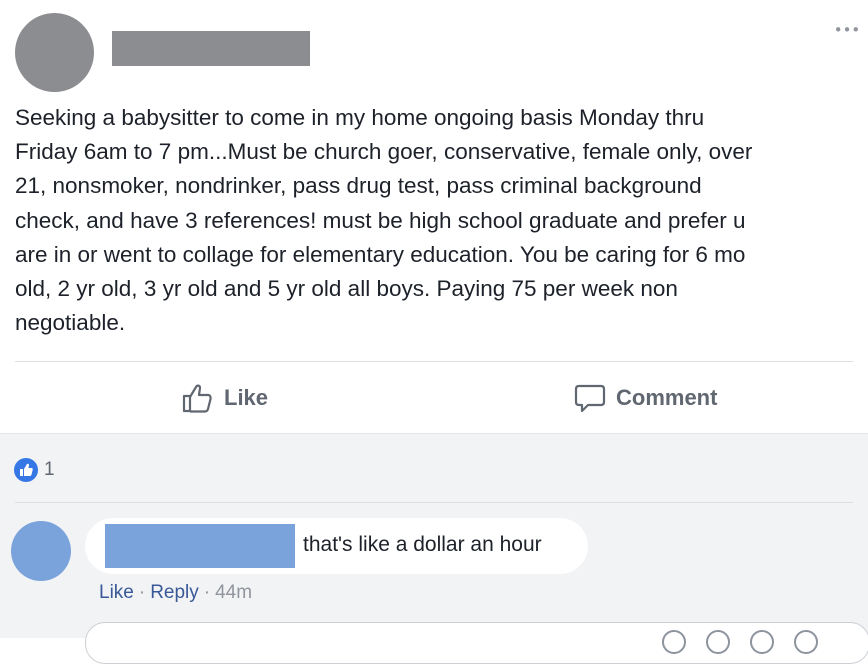 Image resolution: width=868 pixels, height=664 pixels. Describe the element at coordinates (211, 48) in the screenshot. I see `author-name-redacted` at that location.